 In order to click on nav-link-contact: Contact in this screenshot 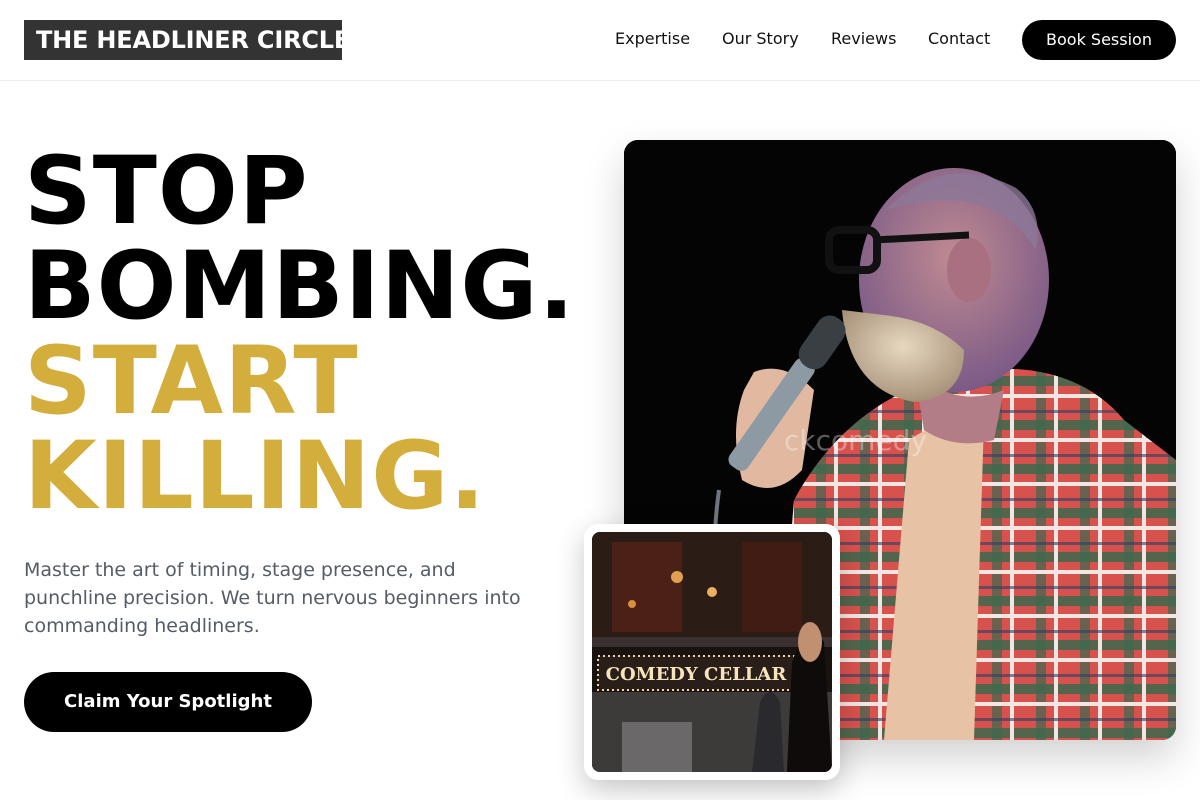, I will do `click(959, 39)`.